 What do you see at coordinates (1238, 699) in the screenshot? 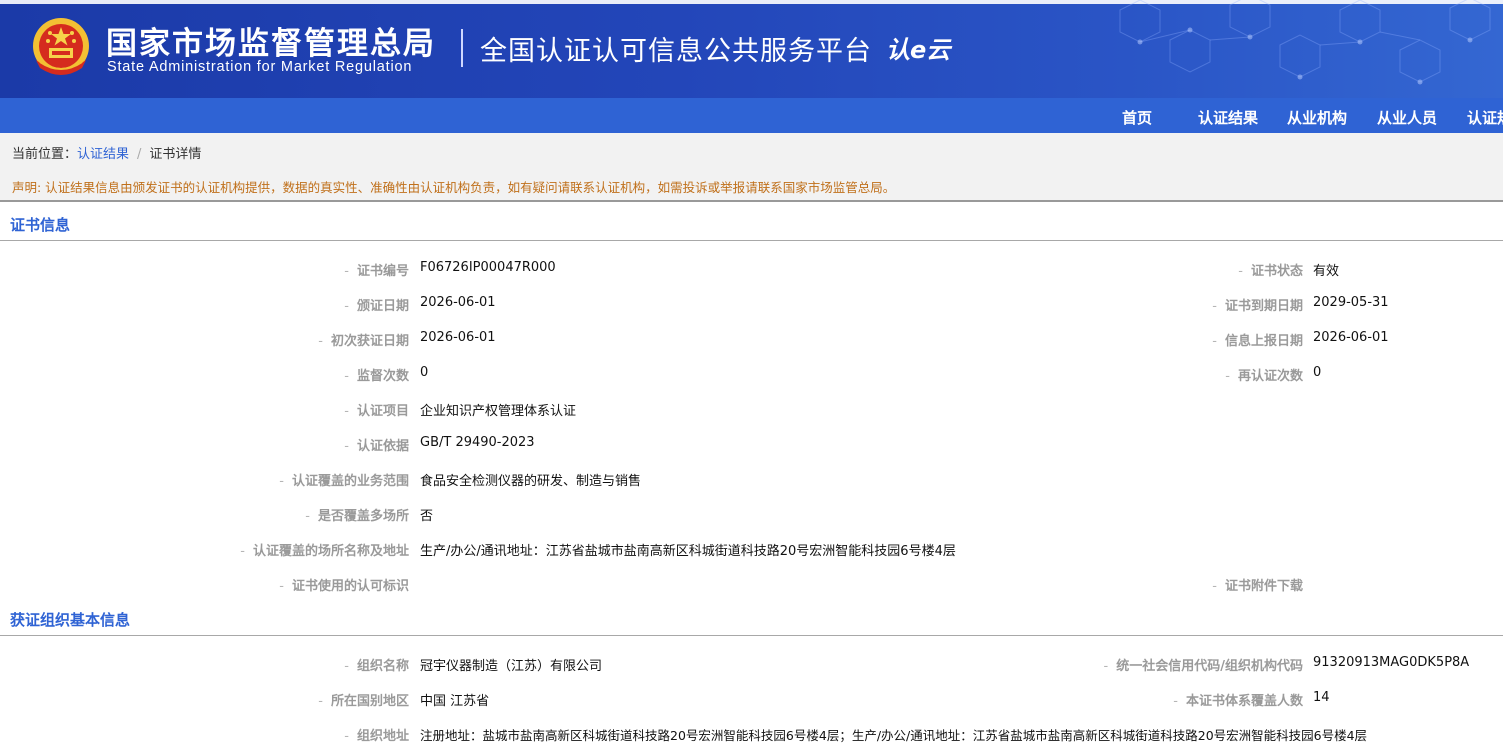
I see `field-label: 本证书体系覆盖人数` at bounding box center [1238, 699].